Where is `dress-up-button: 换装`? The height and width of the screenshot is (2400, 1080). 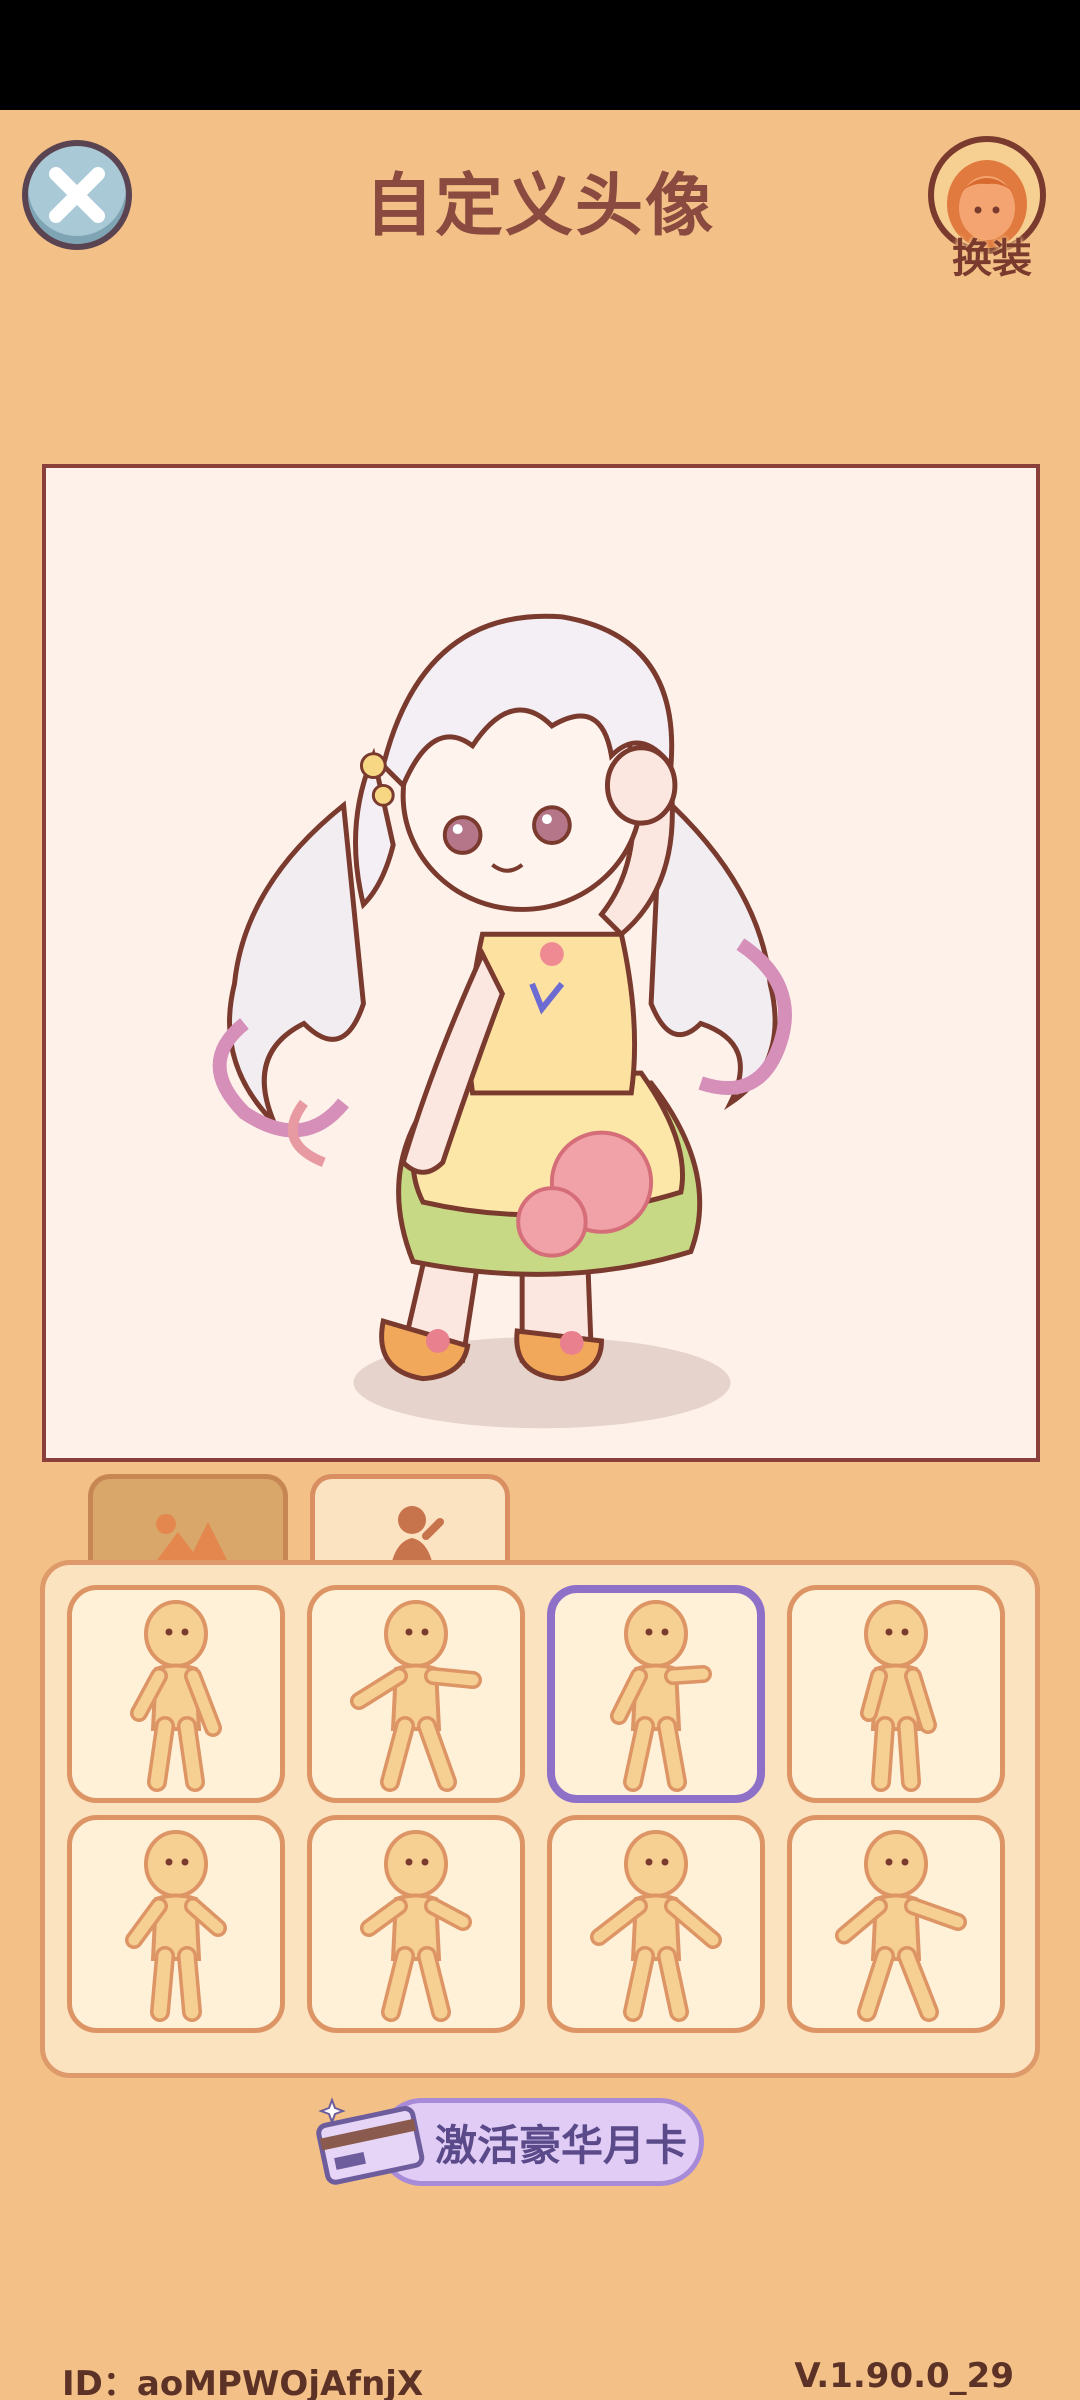
dress-up-button: 换装 is located at coordinates (992, 207).